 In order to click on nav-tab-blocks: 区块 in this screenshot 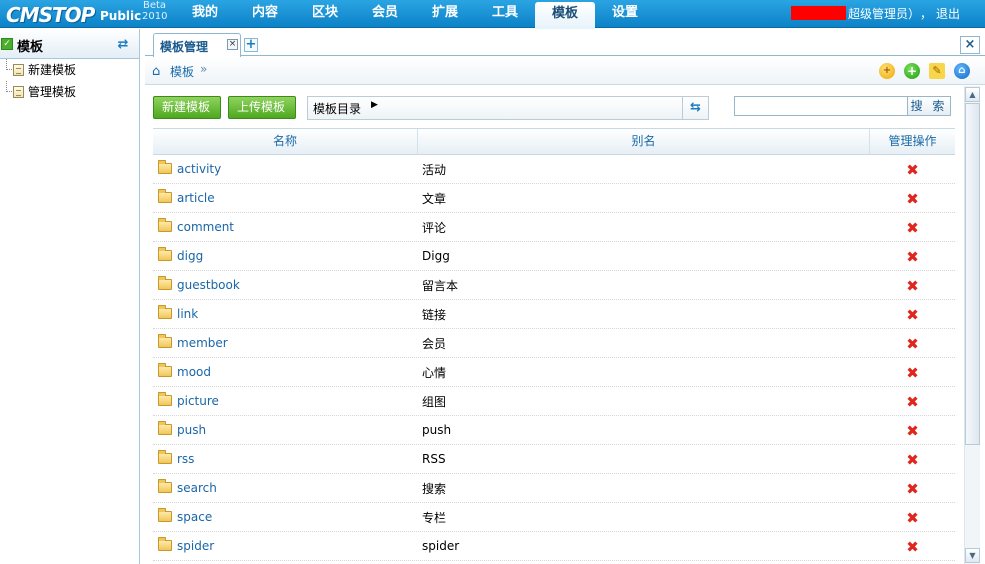, I will do `click(325, 14)`.